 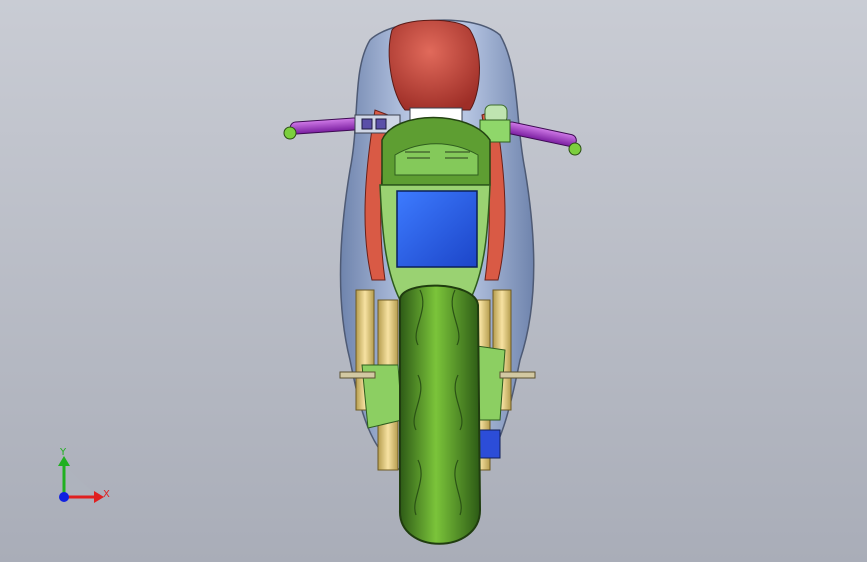 What do you see at coordinates (106, 494) in the screenshot?
I see `x-axis-label: X` at bounding box center [106, 494].